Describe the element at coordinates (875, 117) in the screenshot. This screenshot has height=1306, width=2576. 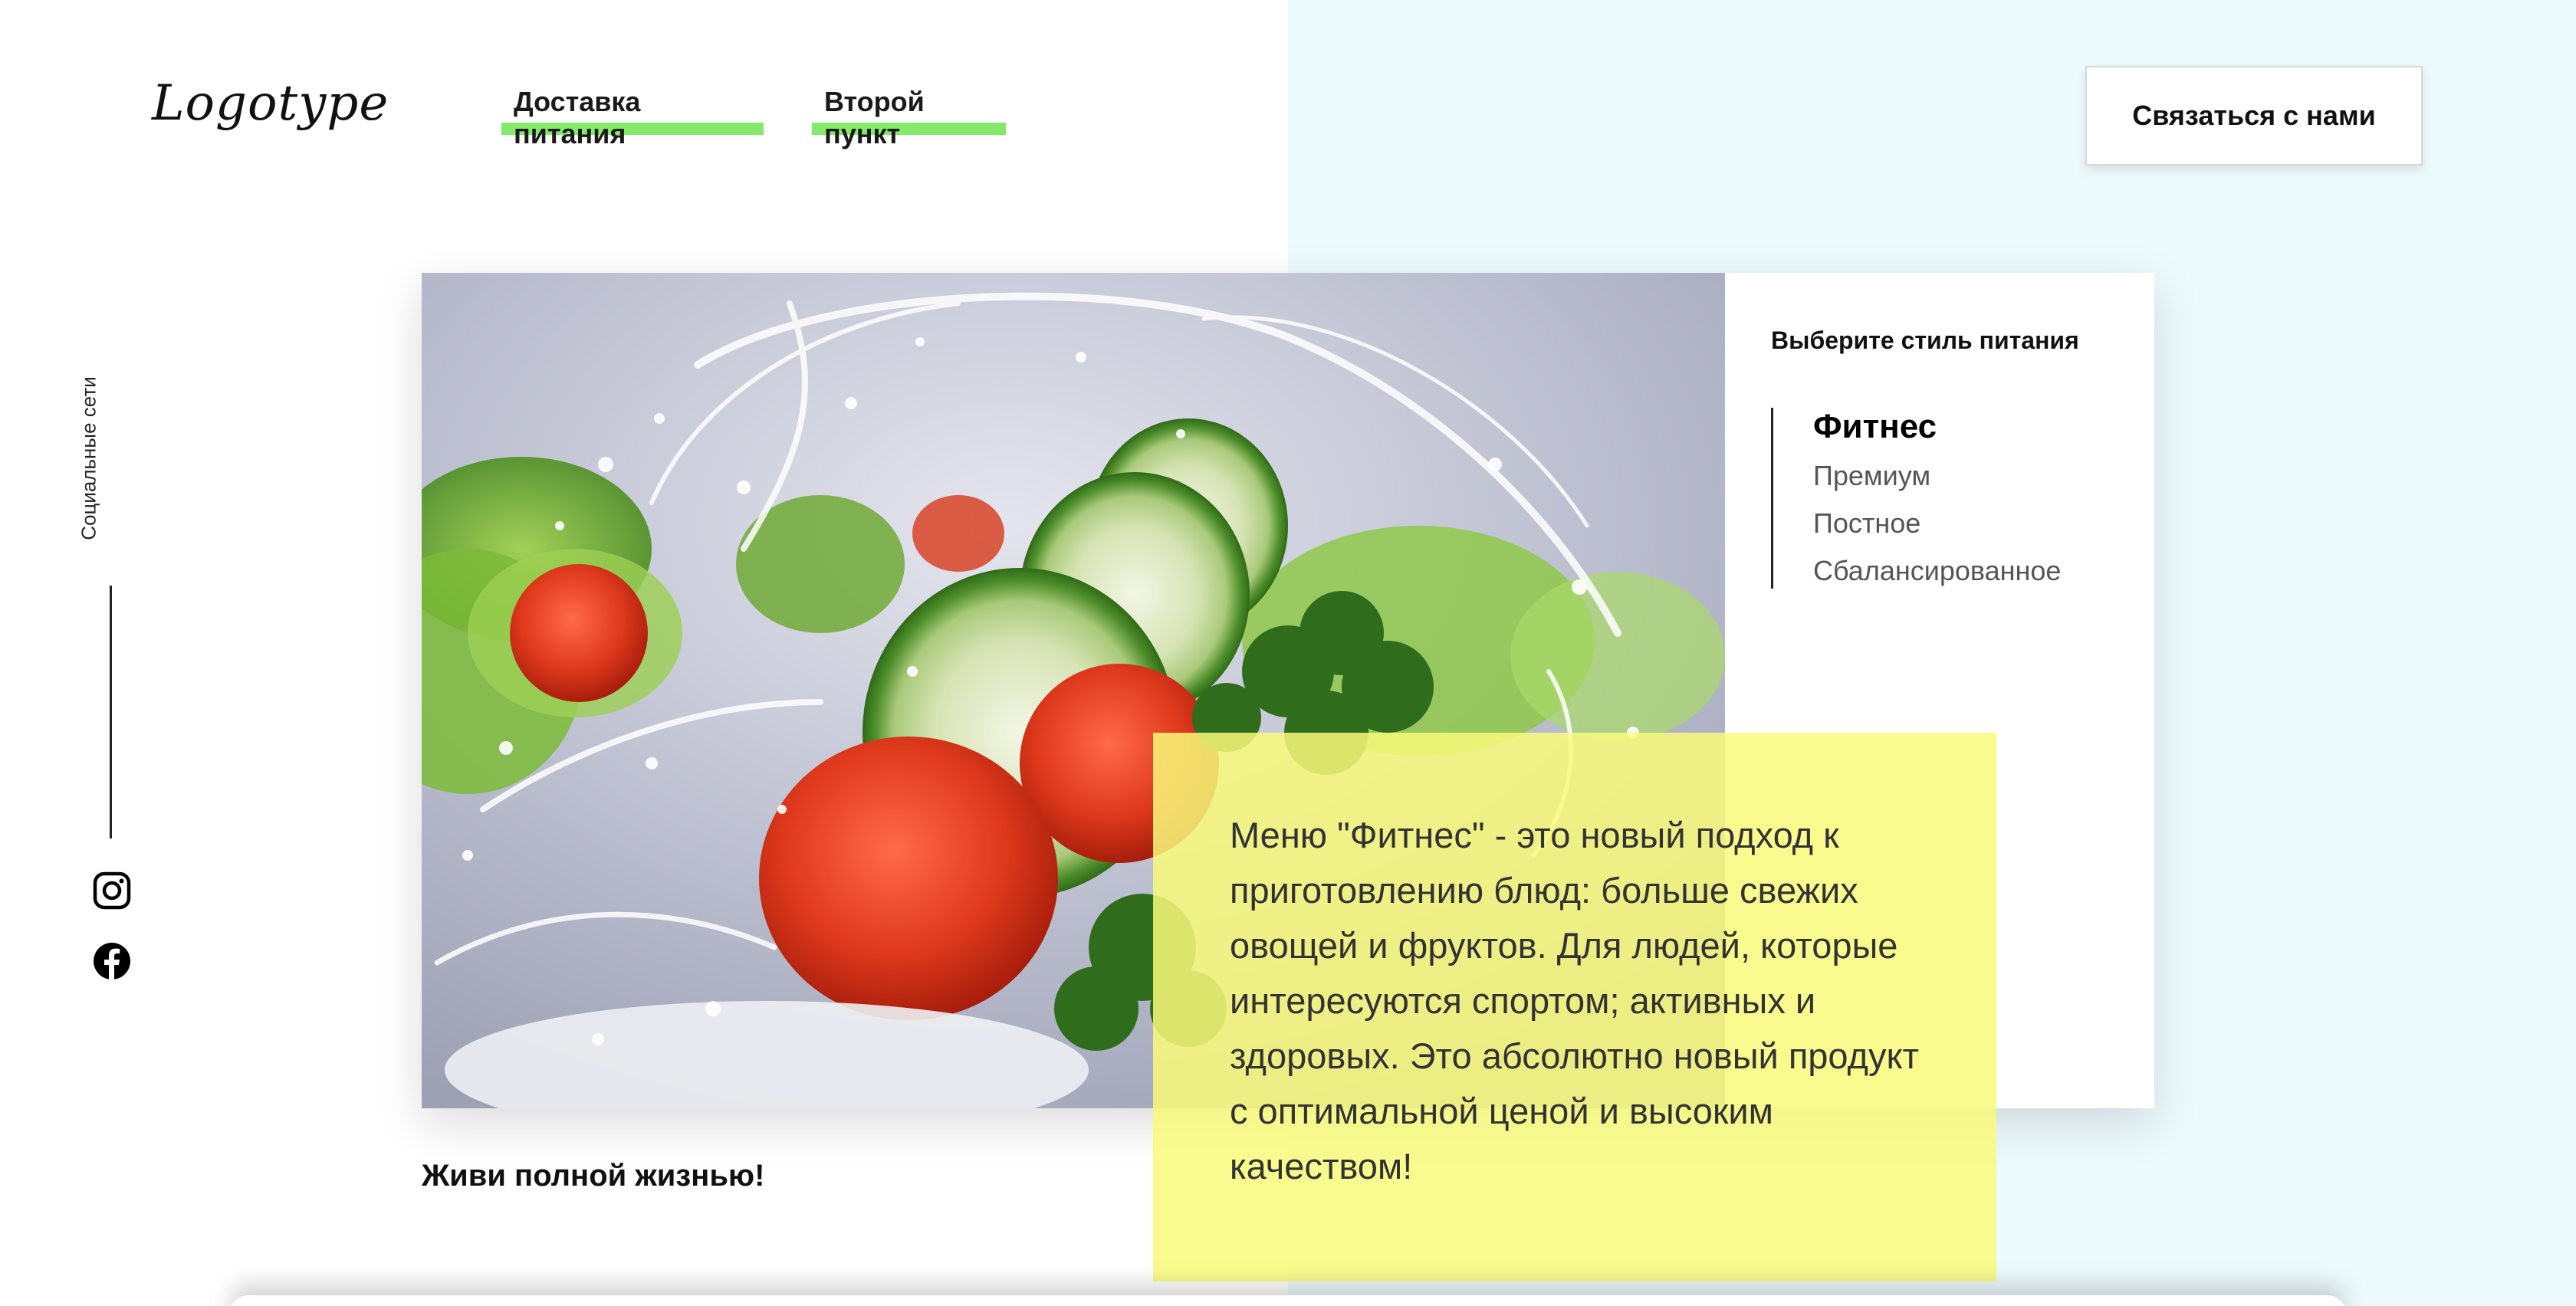
I see `nav-item-label: Второй пункт` at that location.